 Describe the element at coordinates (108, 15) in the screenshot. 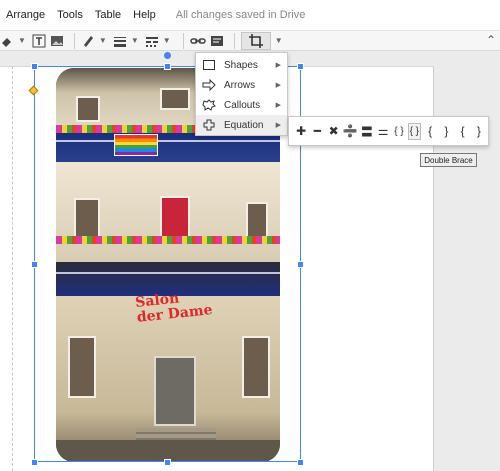

I see `menu-table: Table` at that location.